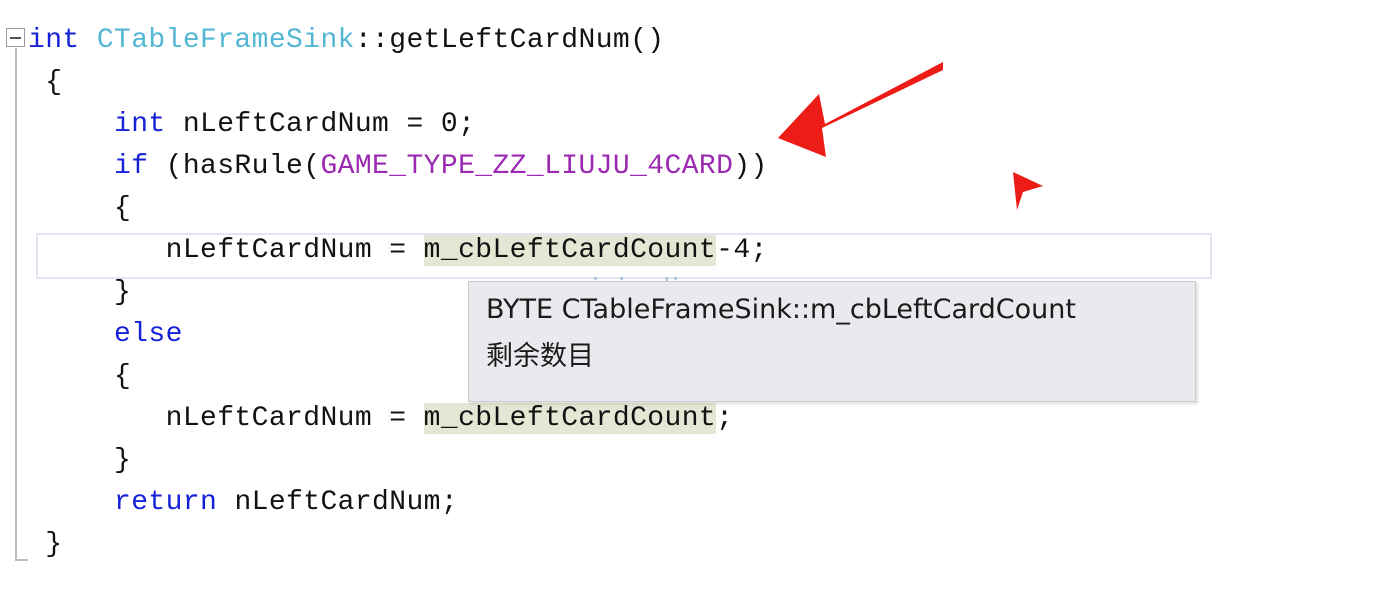 The height and width of the screenshot is (600, 1380). What do you see at coordinates (225, 40) in the screenshot?
I see `line-signature-token-1: CTableFrameSink` at bounding box center [225, 40].